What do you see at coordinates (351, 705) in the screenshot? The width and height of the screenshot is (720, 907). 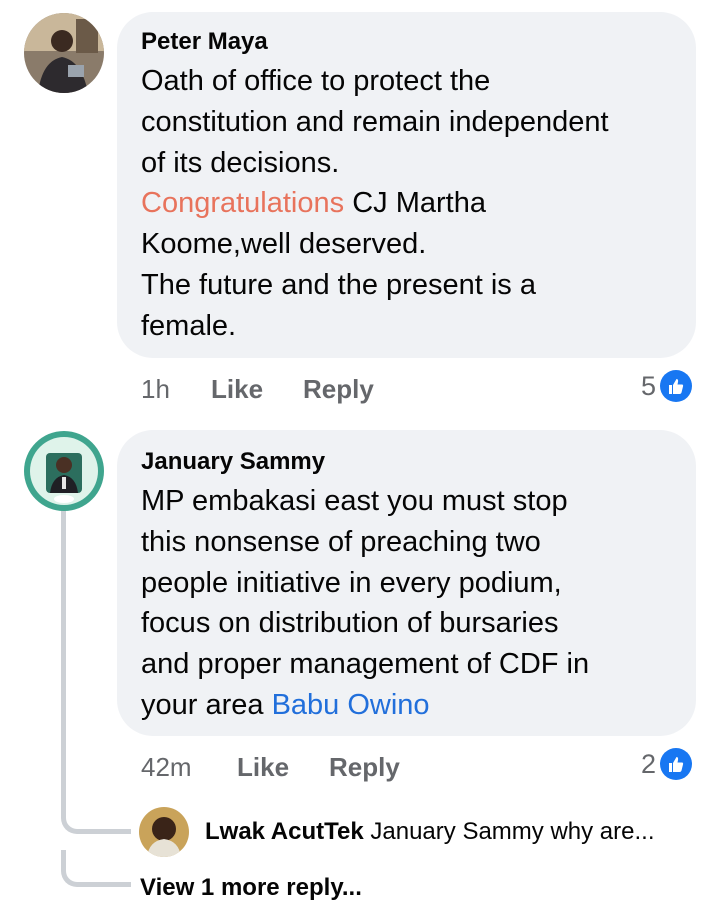 I see `mention-link: Babu Owino` at bounding box center [351, 705].